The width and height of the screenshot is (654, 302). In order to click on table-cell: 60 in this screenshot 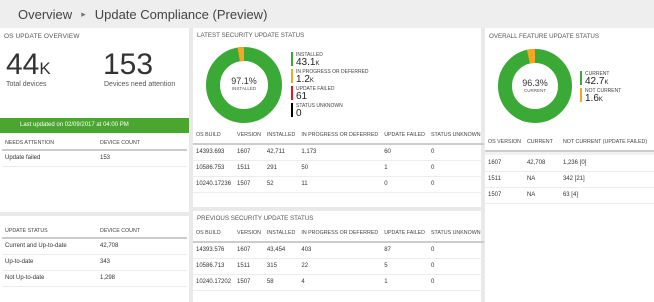, I will do `click(405, 152)`.